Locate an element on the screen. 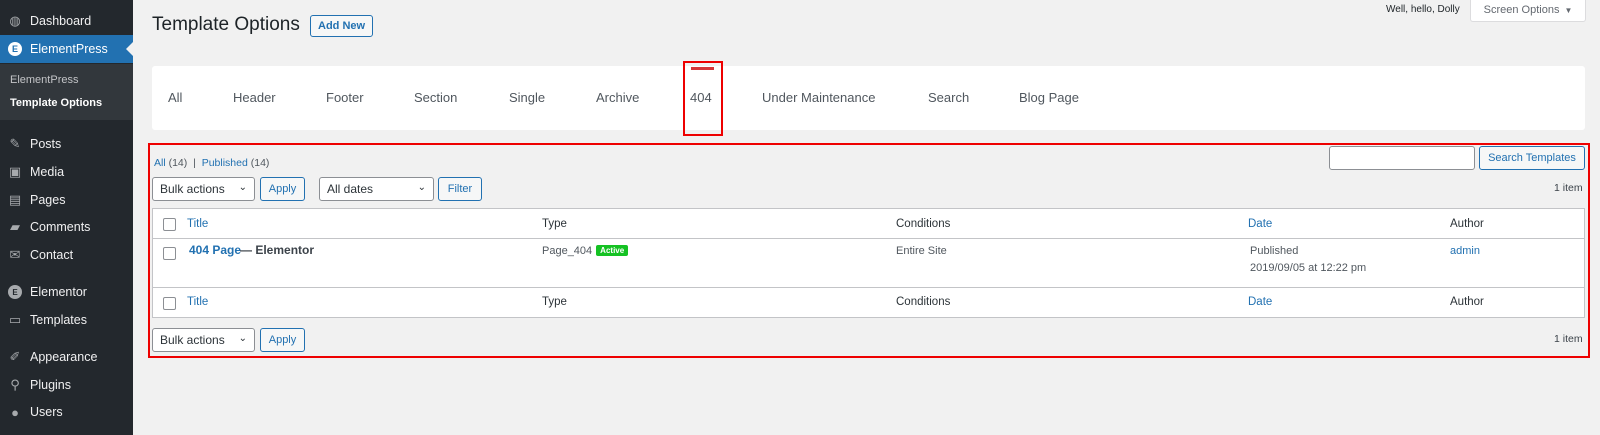 The width and height of the screenshot is (1600, 435). paintbrush-icon: ✐ is located at coordinates (15, 356).